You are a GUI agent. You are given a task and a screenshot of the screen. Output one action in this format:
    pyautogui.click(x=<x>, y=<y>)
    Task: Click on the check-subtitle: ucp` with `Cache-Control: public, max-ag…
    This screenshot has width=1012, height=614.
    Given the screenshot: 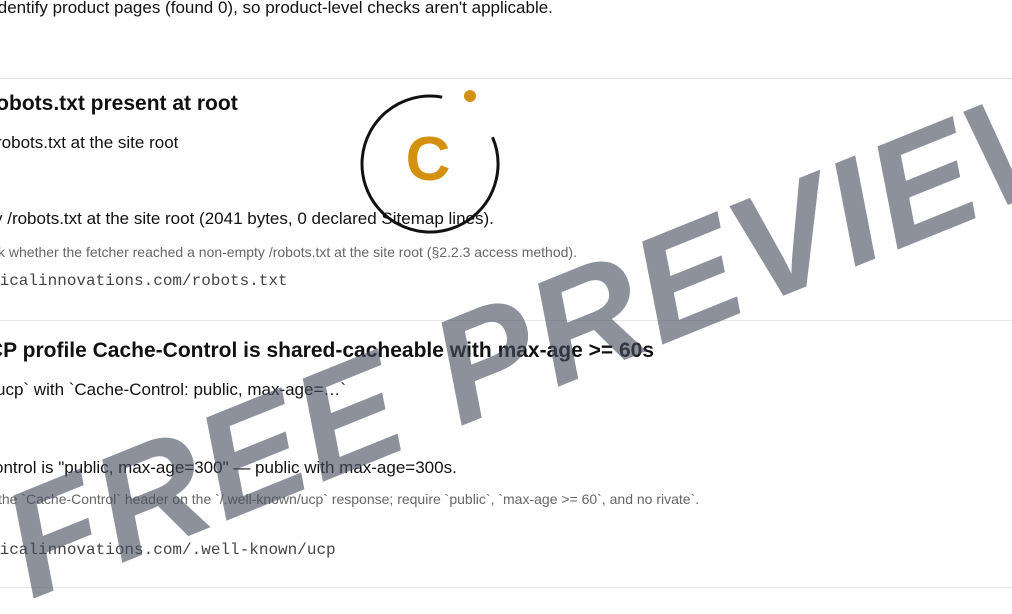 What is the action you would take?
    pyautogui.click(x=173, y=389)
    